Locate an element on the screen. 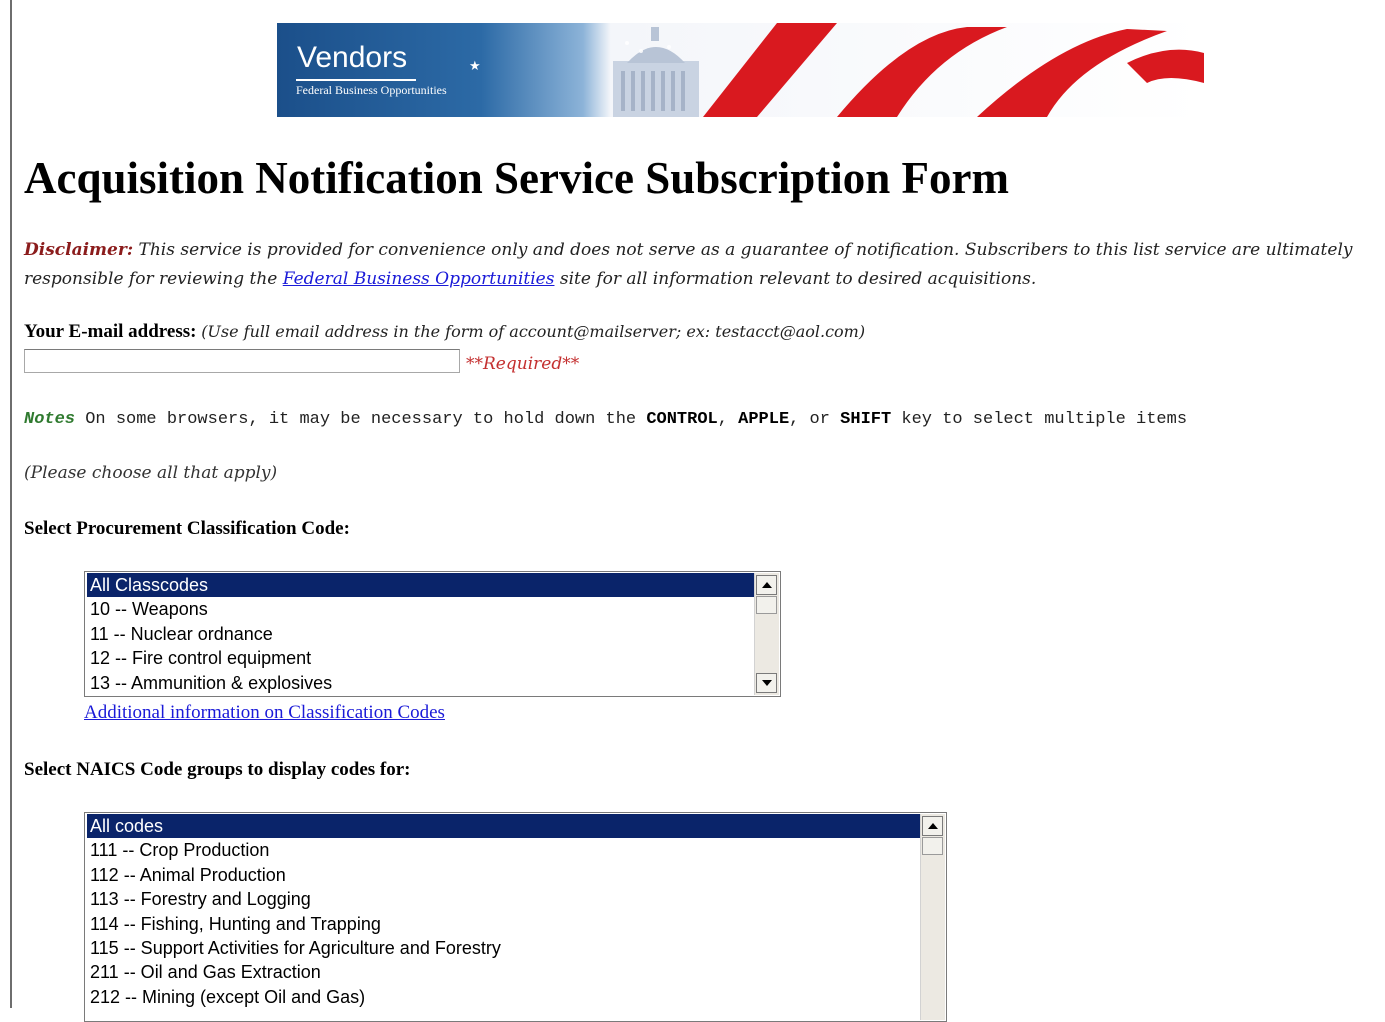  classification-scrollbar is located at coordinates (766, 634).